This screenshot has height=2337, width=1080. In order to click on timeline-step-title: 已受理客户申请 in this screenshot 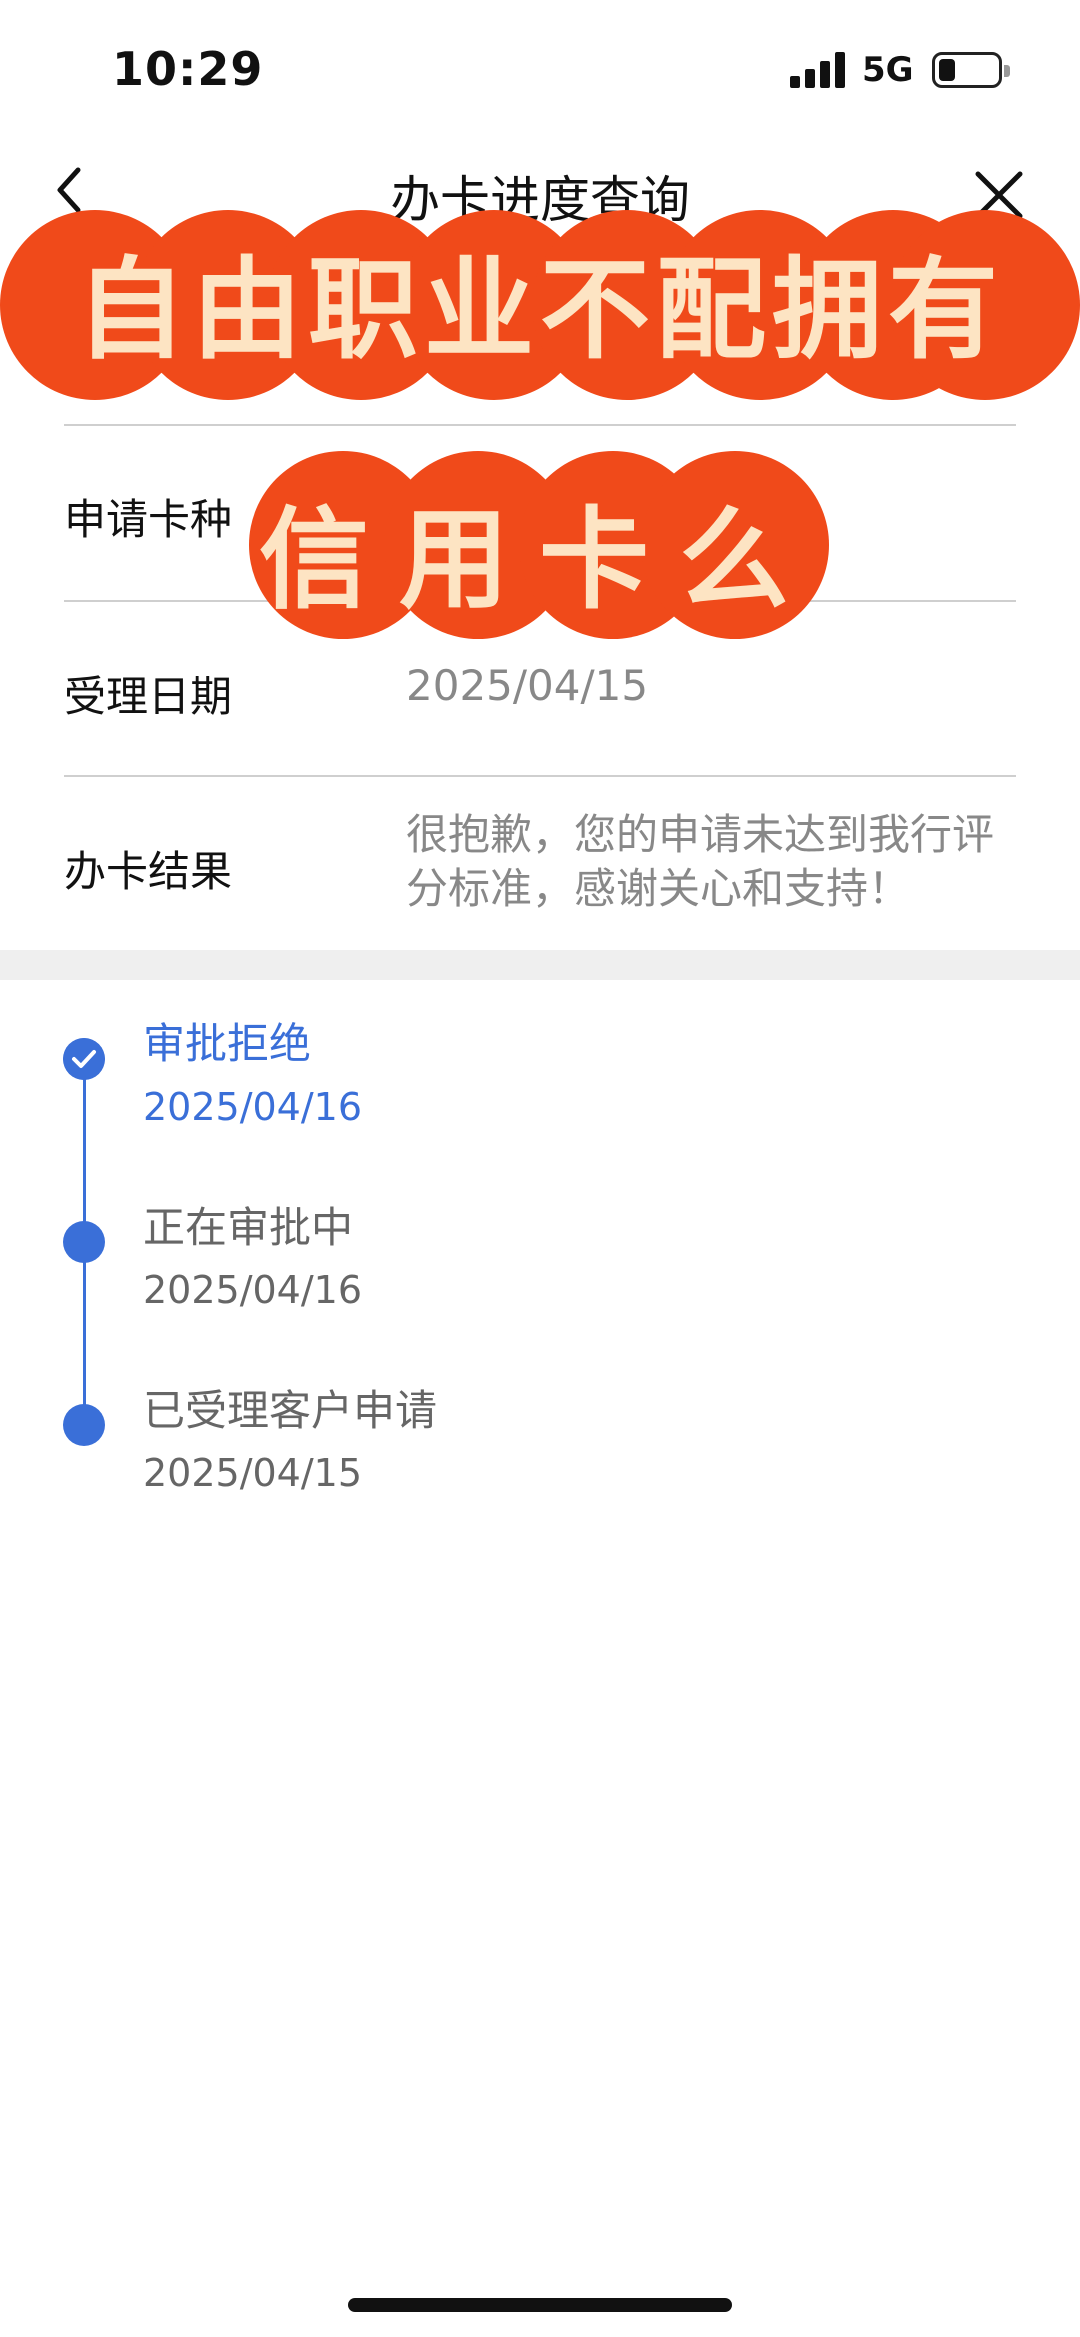, I will do `click(290, 1410)`.